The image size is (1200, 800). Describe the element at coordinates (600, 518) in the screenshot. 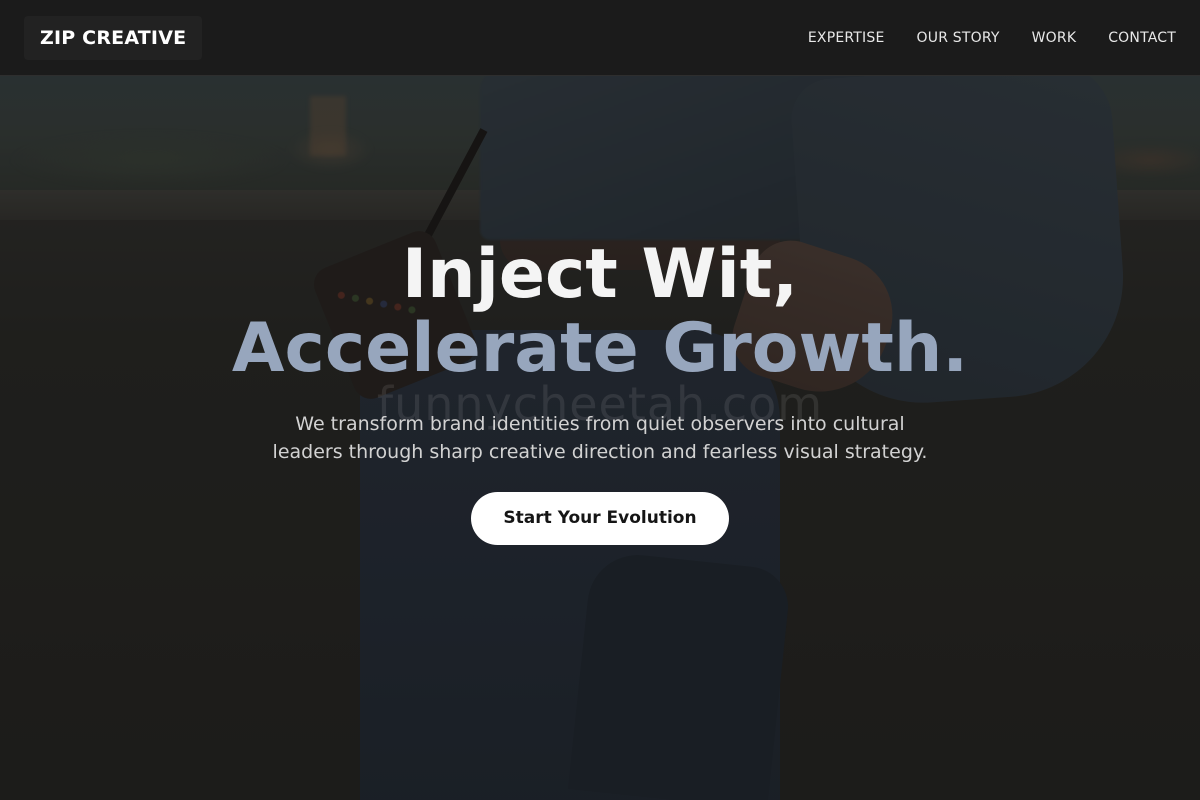

I see `start-evolution-button: Start Your Evolution` at that location.